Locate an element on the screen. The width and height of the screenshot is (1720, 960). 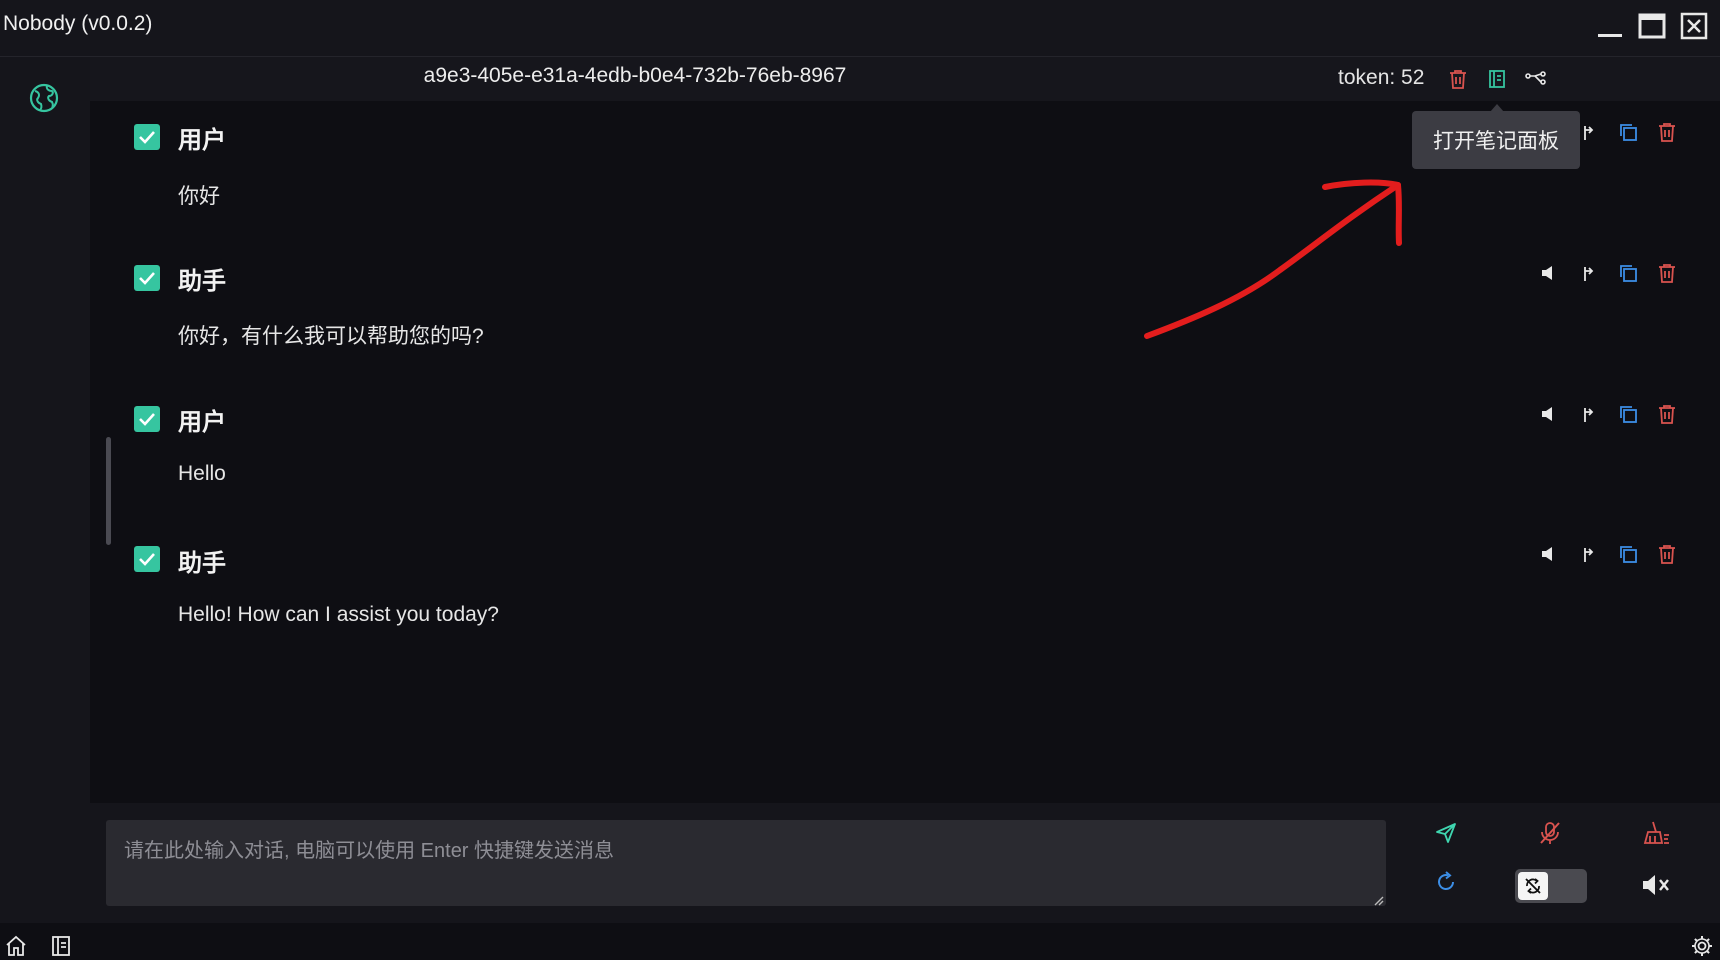
gear-icon is located at coordinates (1702, 946).